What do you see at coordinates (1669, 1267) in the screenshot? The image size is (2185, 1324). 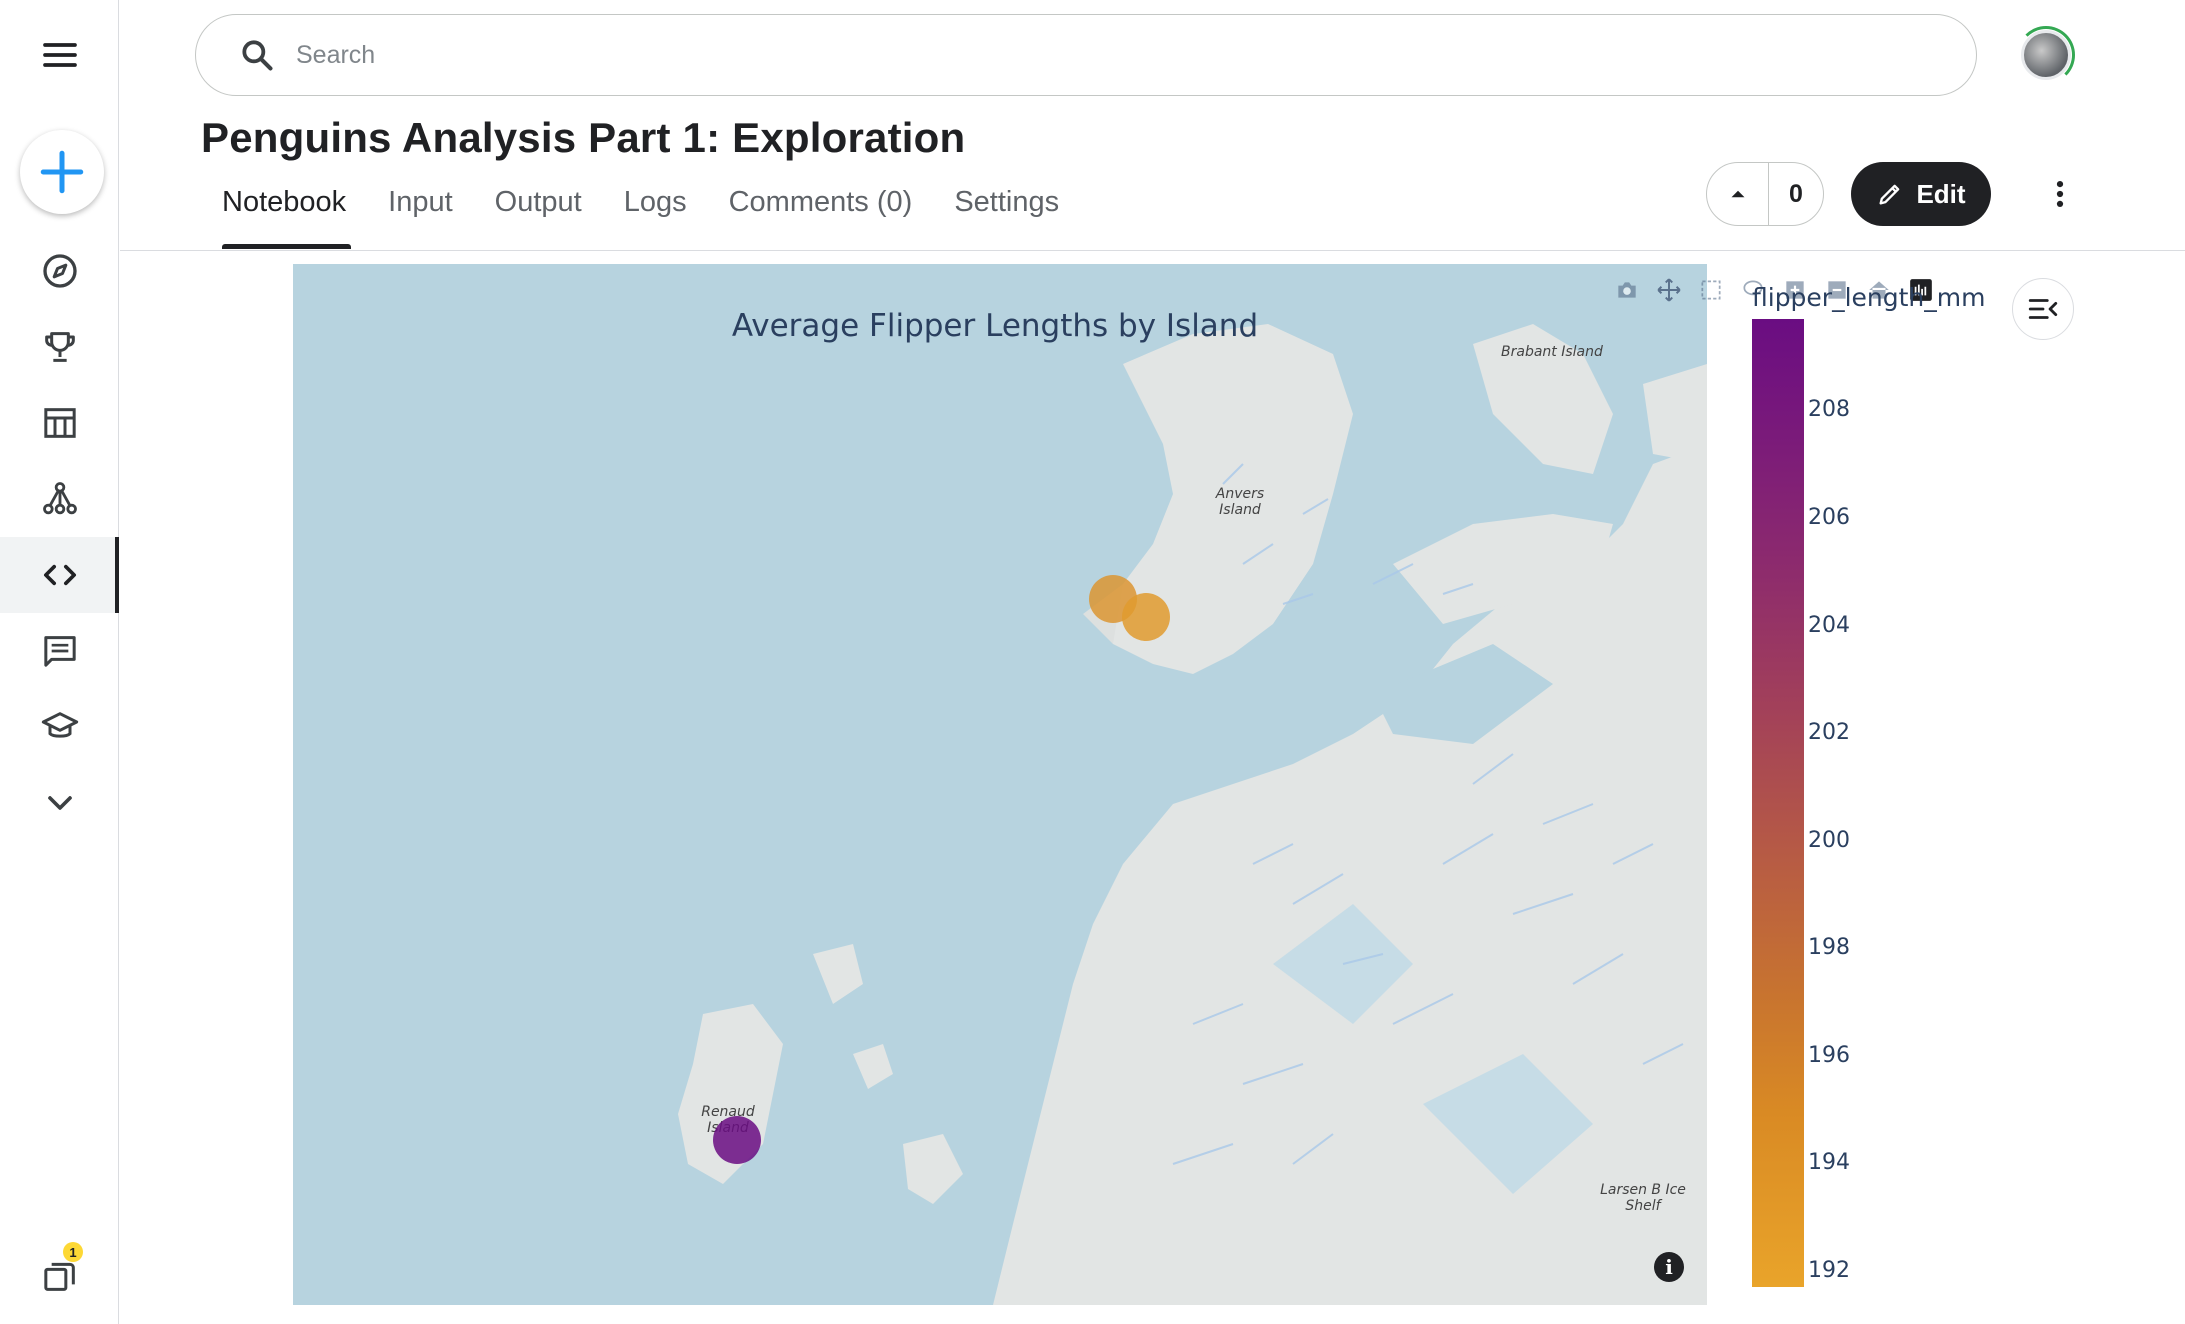 I see `map-attribution-info-button: i` at bounding box center [1669, 1267].